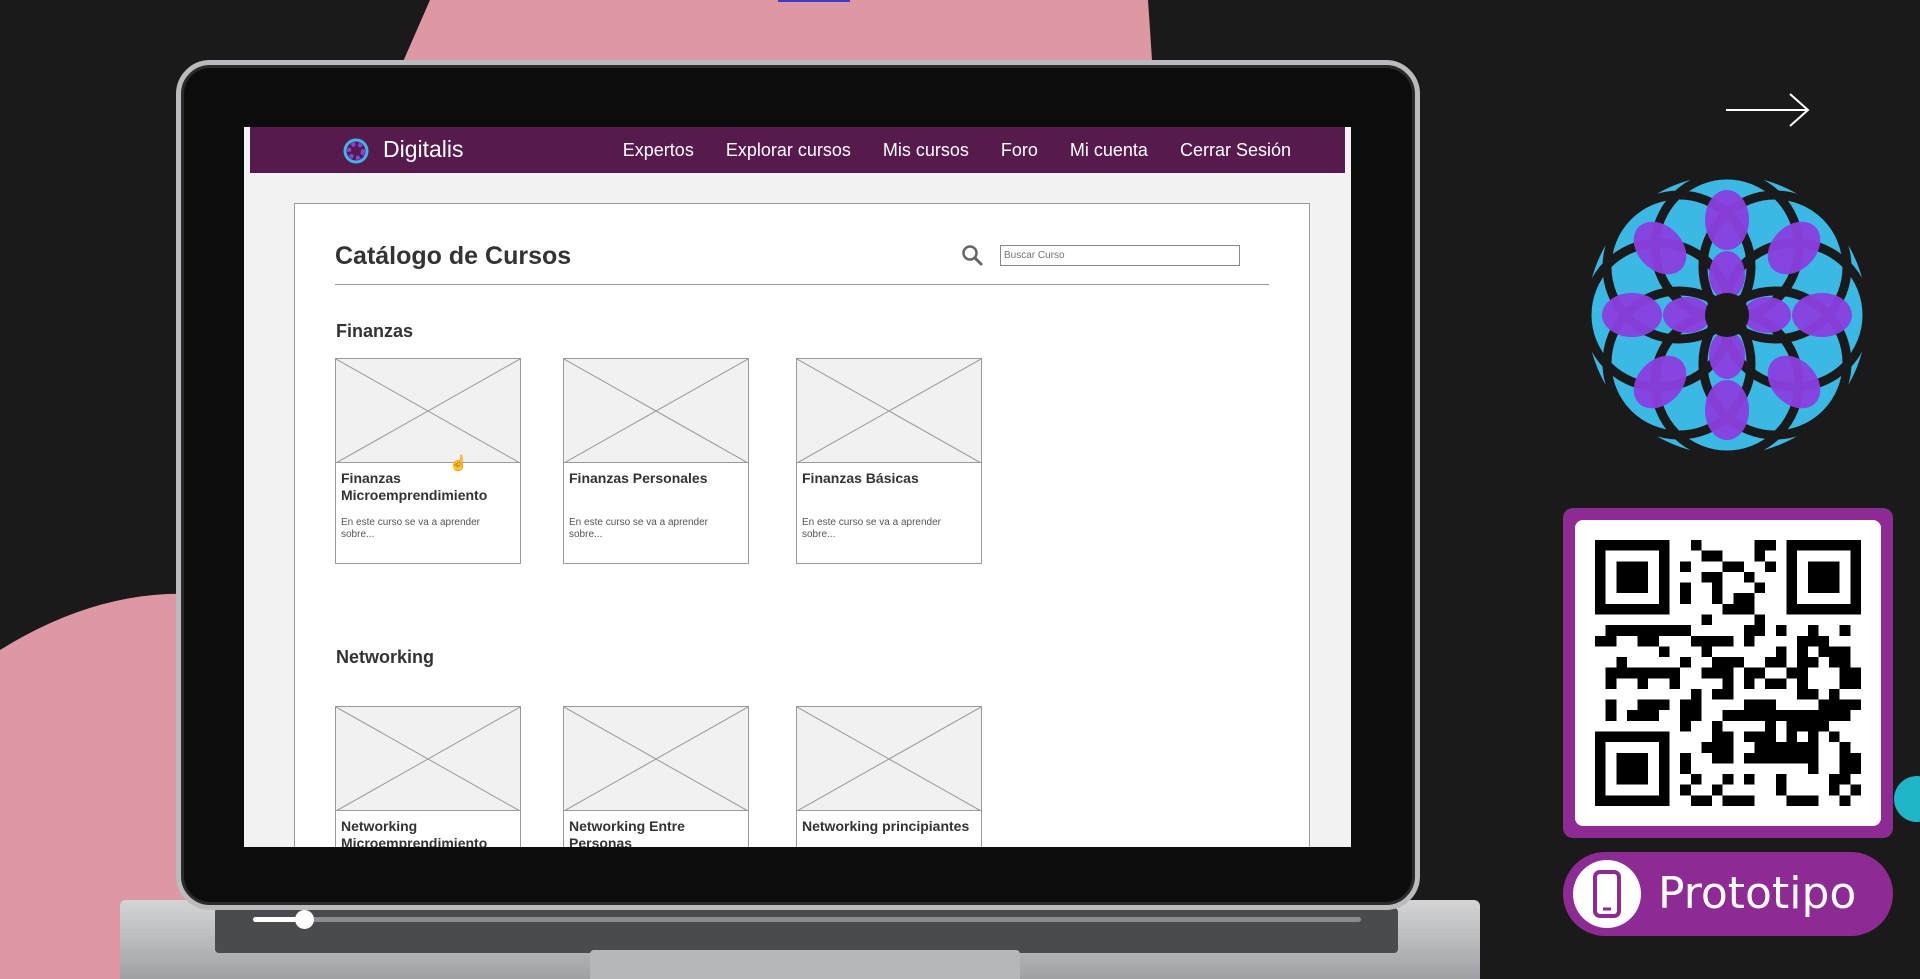  What do you see at coordinates (886, 826) in the screenshot?
I see `course-title: Networking principiantes` at bounding box center [886, 826].